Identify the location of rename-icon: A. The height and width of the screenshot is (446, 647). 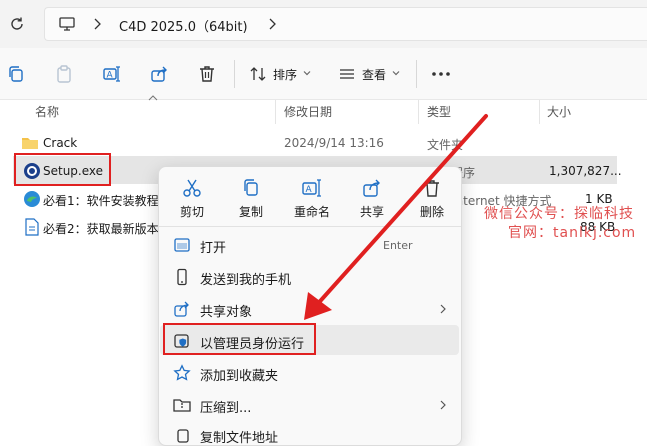
(112, 74).